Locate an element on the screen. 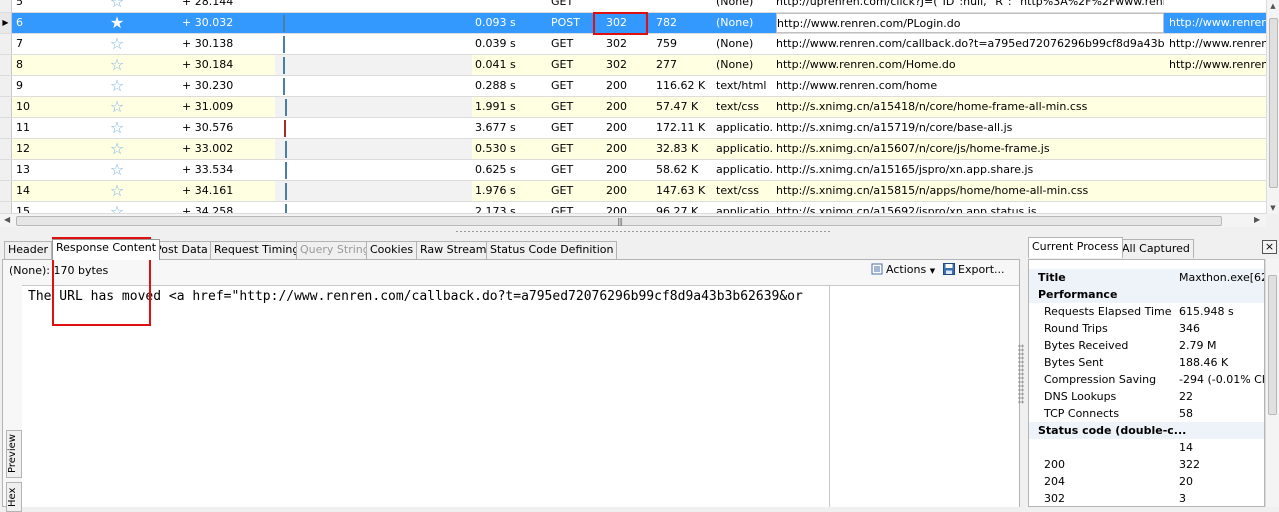  vertical-splitter-grip-icon is located at coordinates (1021, 374).